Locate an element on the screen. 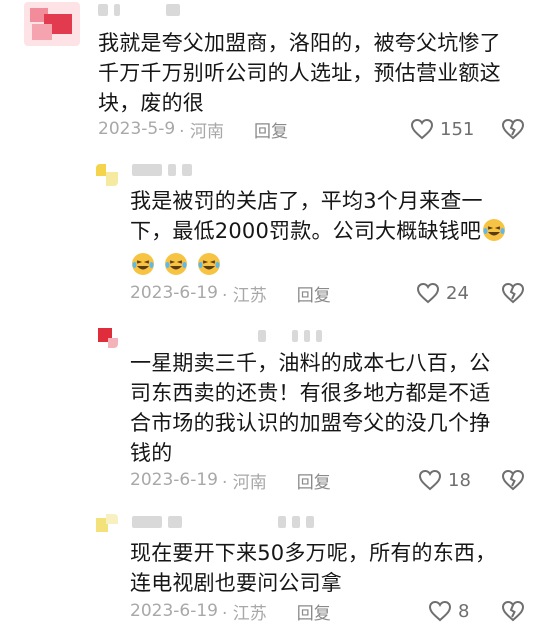 Image resolution: width=550 pixels, height=628 pixels. comment-text: 现在要开下来50多万呢，所有的东西， 连电视剧也要问公司拿 is located at coordinates (330, 568).